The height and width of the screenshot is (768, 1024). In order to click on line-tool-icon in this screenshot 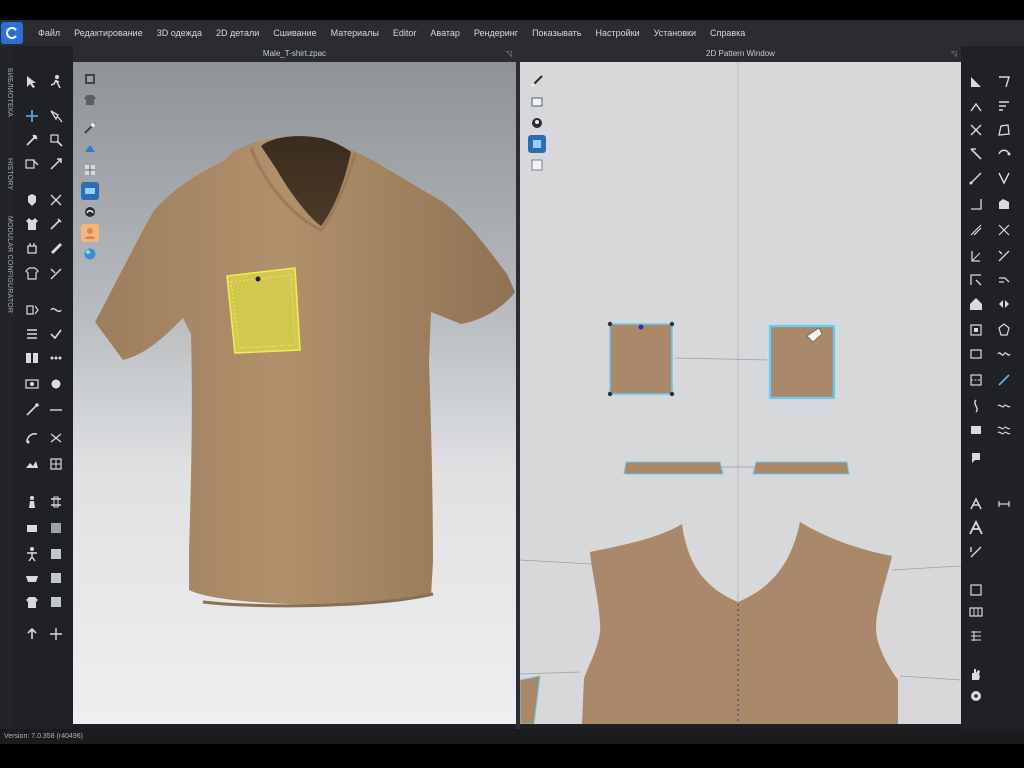, I will do `click(56, 410)`.